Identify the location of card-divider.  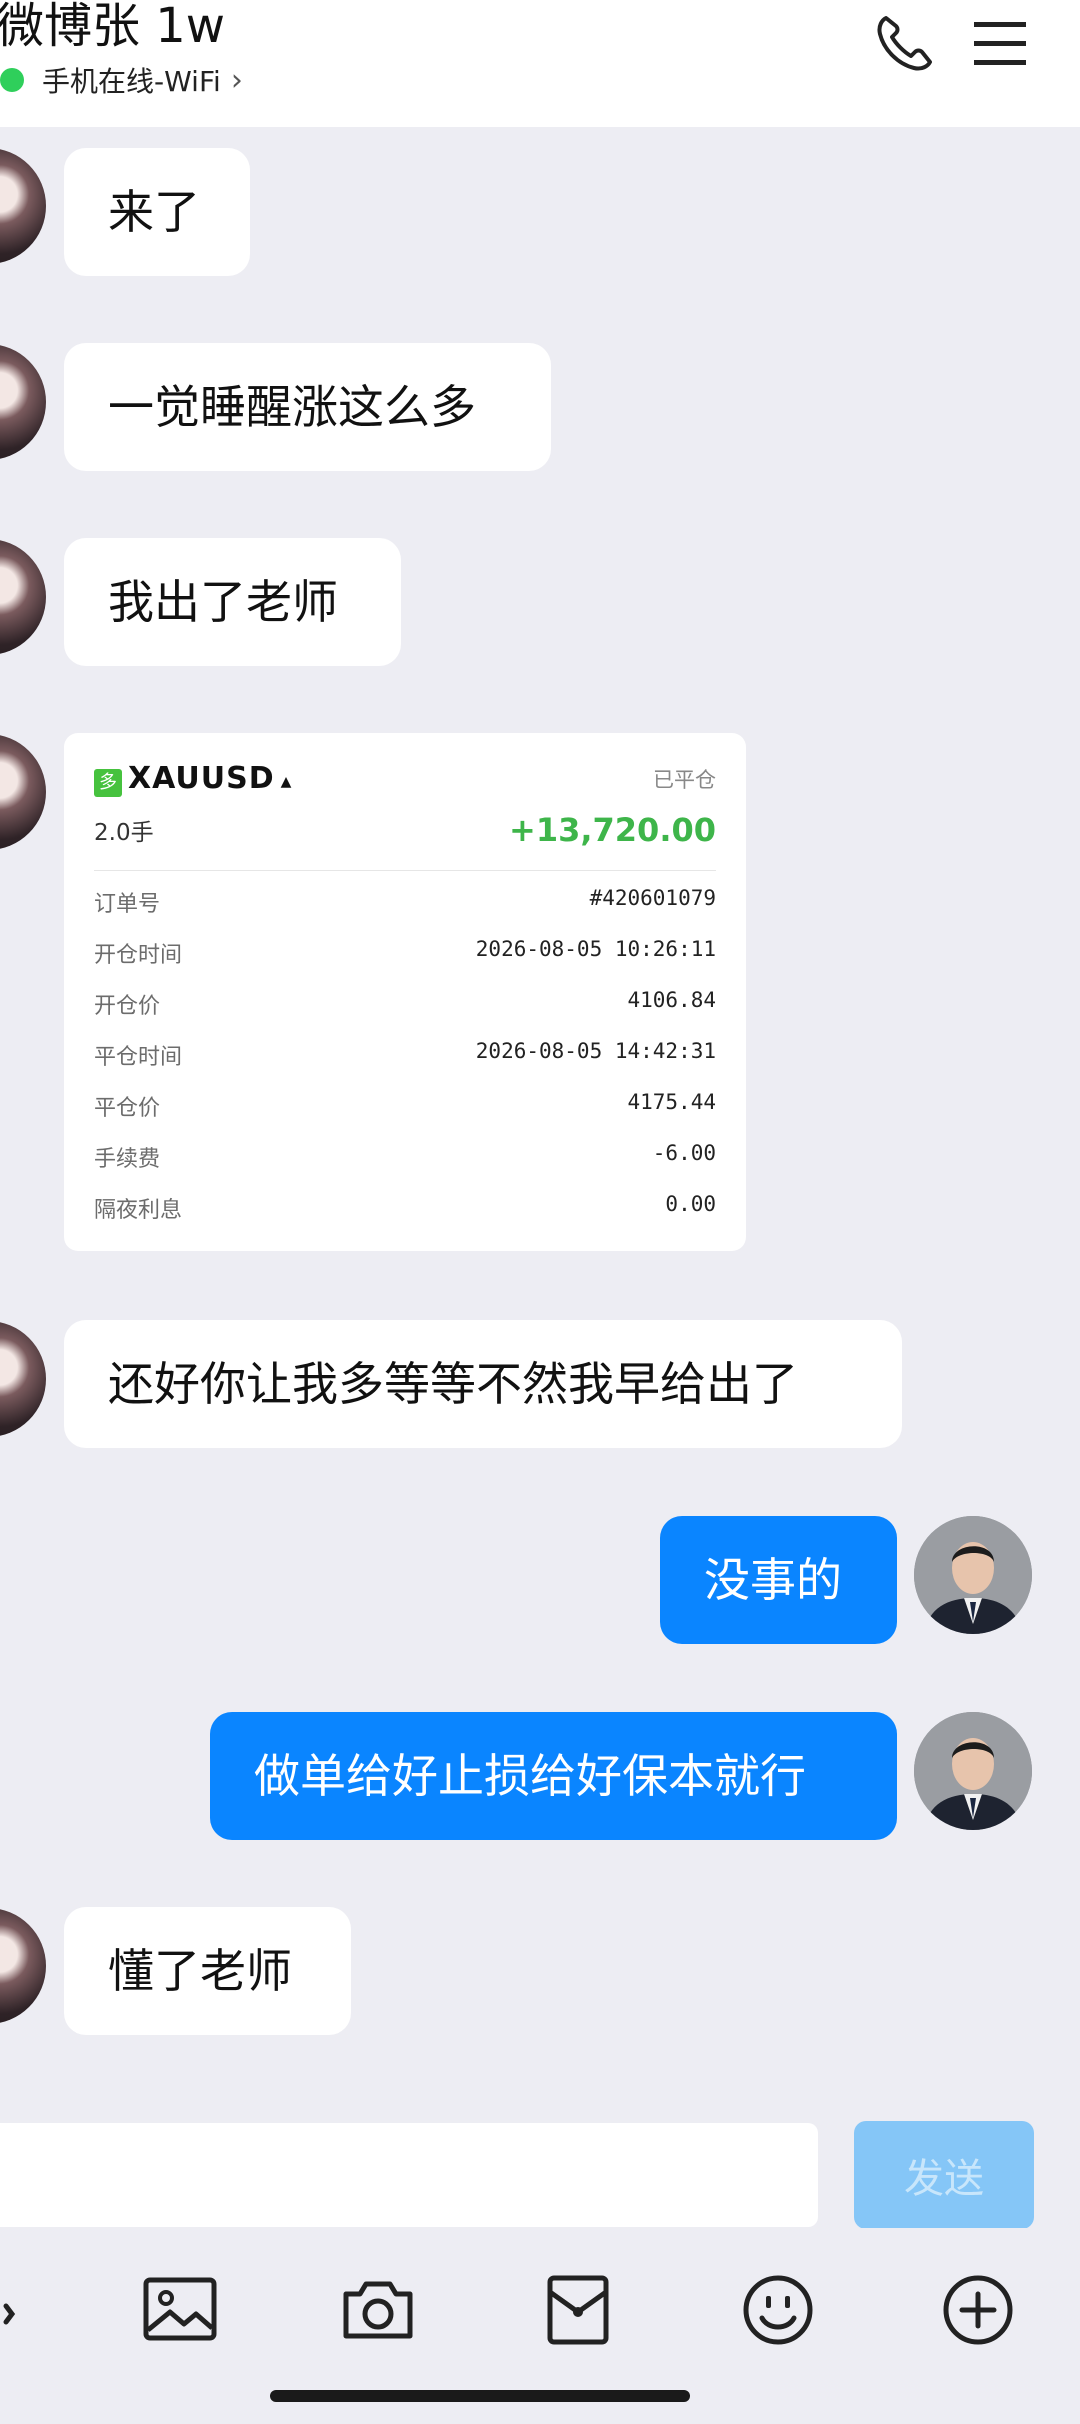
(405, 870).